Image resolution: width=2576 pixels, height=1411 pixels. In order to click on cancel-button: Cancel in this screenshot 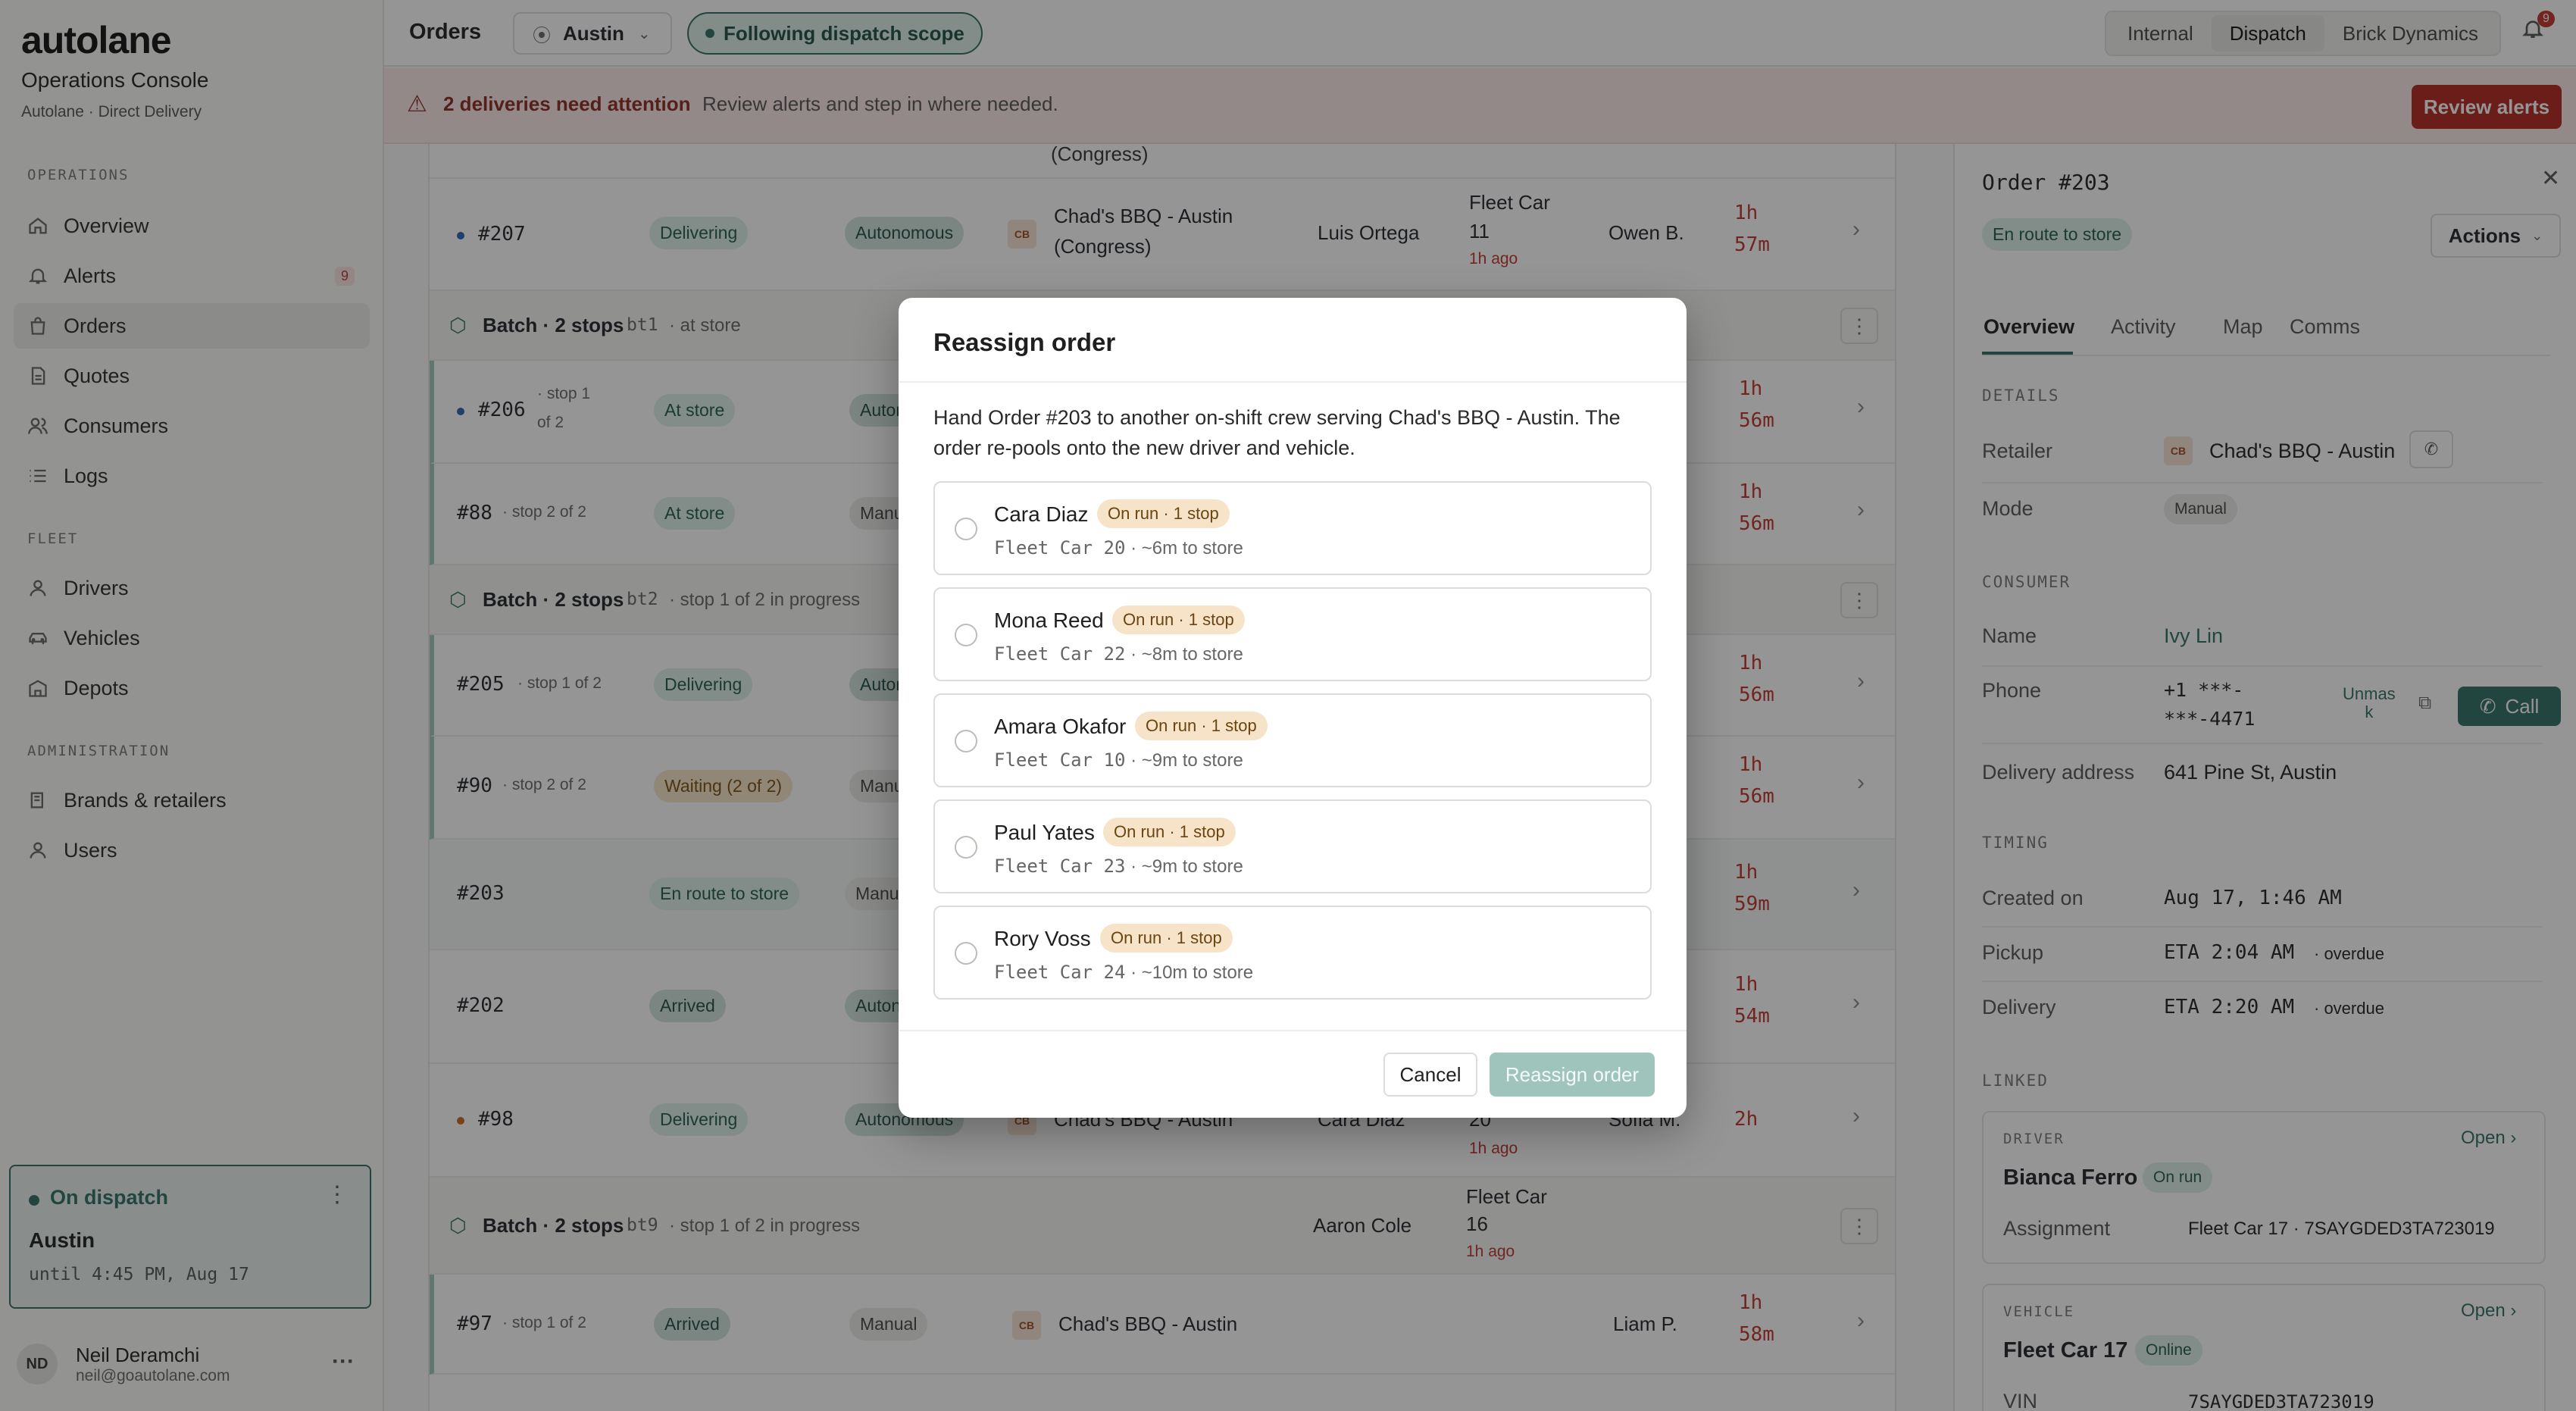, I will do `click(1430, 1075)`.